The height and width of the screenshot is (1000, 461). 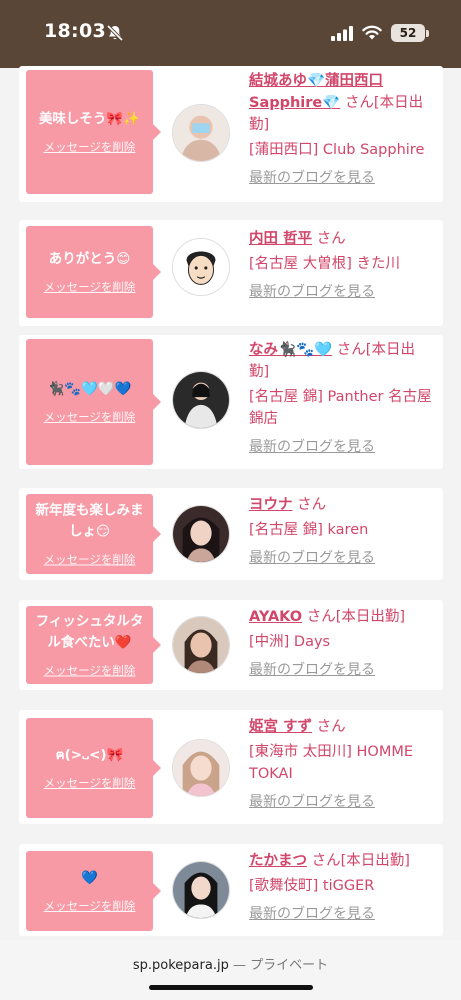 I want to click on message-text: フィッシュタルタル食べたい❤️, so click(x=89, y=632).